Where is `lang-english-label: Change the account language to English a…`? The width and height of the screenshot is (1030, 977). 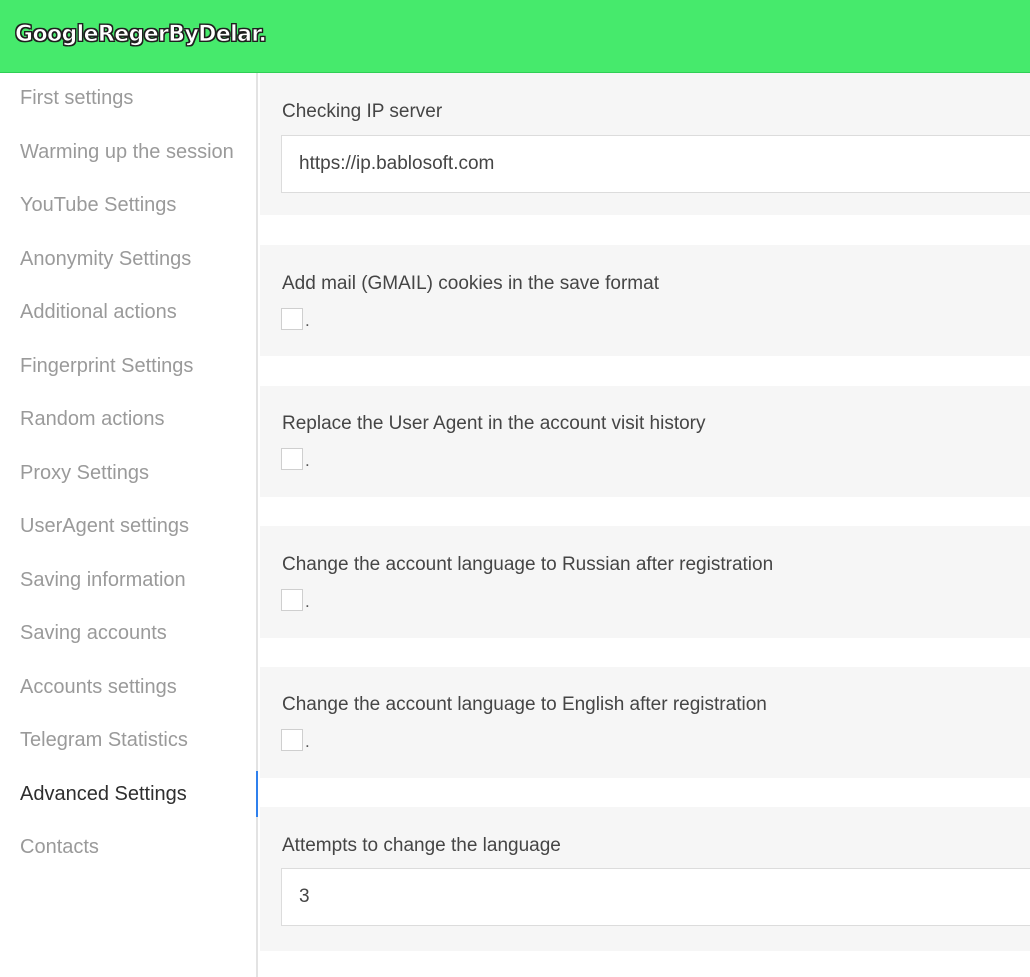 lang-english-label: Change the account language to English a… is located at coordinates (524, 704).